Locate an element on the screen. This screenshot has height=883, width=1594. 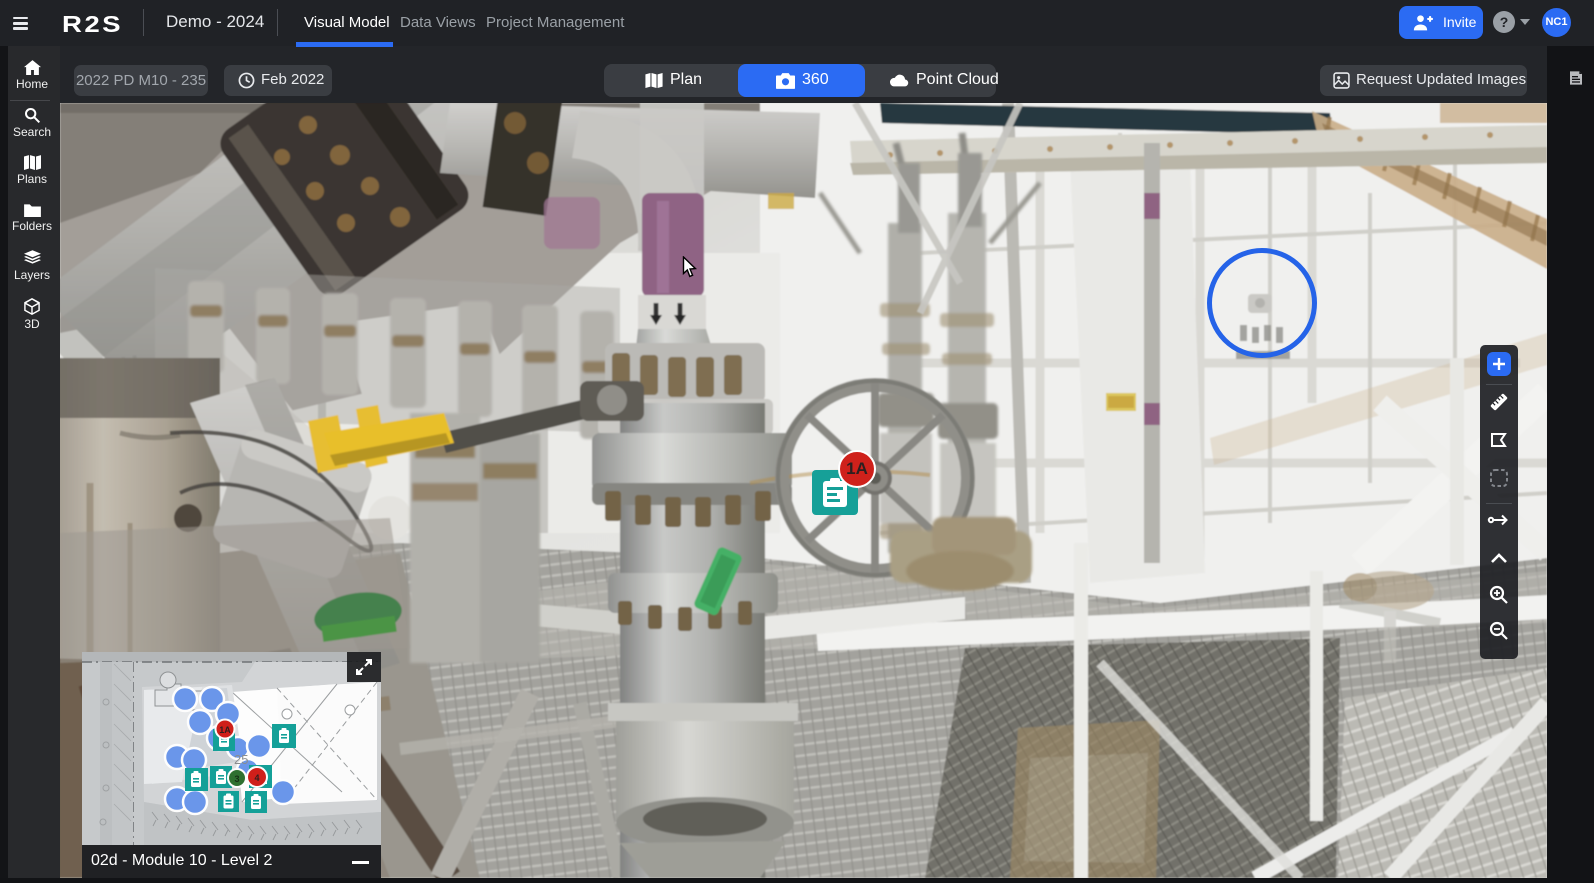
svg-text: 4 is located at coordinates (256, 778).